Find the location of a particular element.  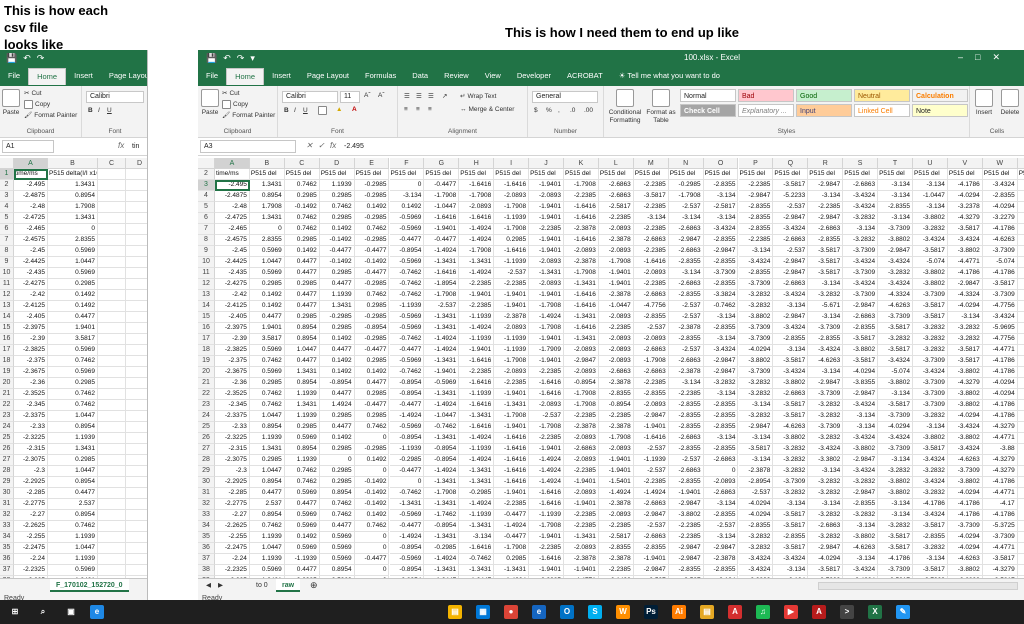

table-cell: -2.6863 is located at coordinates (581, 449).